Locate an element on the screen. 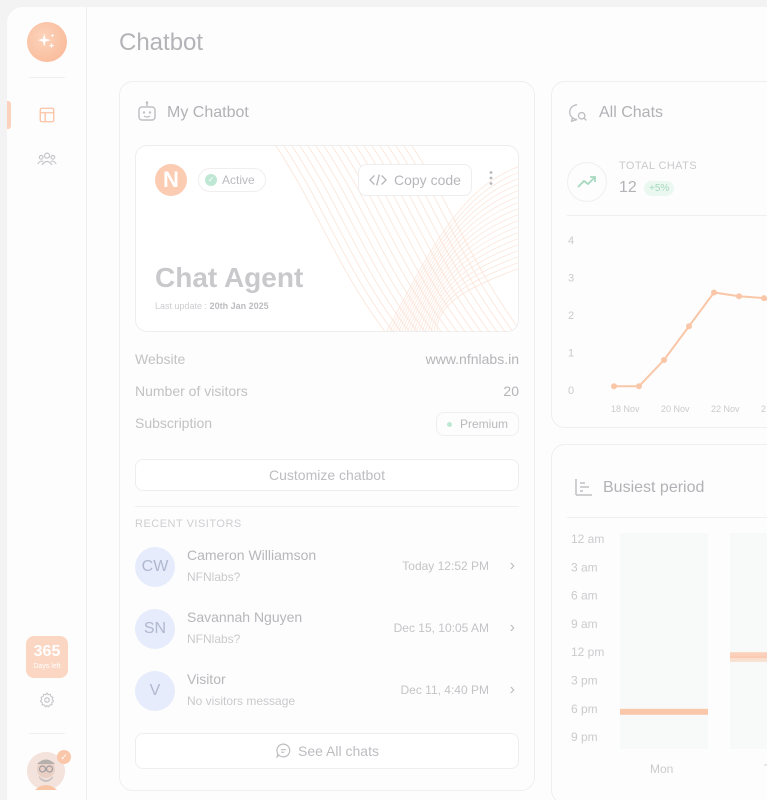 The width and height of the screenshot is (767, 800). x-tick-label: 22 Nov is located at coordinates (725, 409).